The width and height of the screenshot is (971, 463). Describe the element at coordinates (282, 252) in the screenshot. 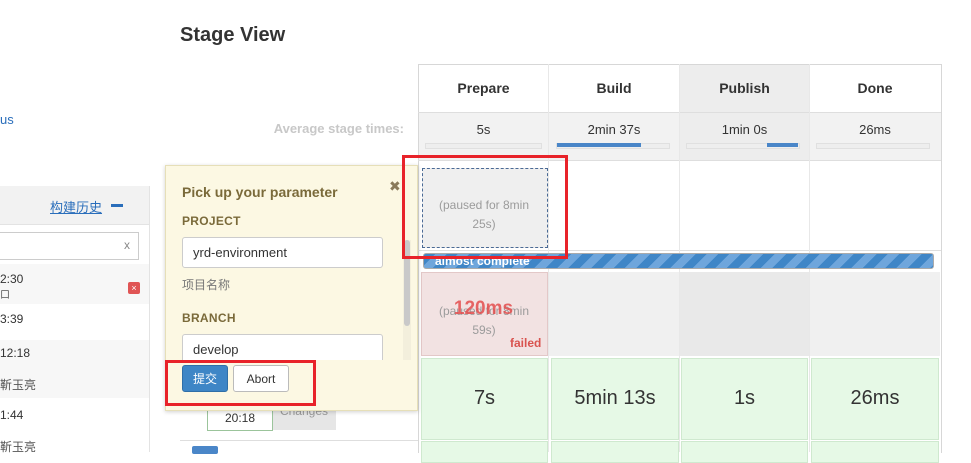

I see `project-input` at that location.